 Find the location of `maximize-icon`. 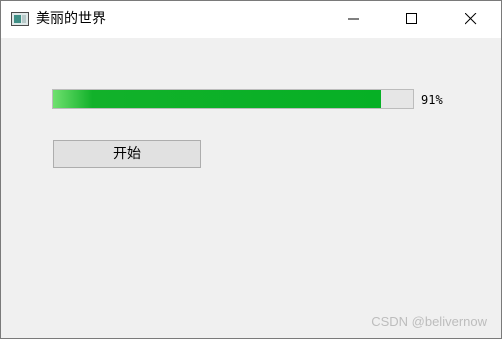

maximize-icon is located at coordinates (411, 18).